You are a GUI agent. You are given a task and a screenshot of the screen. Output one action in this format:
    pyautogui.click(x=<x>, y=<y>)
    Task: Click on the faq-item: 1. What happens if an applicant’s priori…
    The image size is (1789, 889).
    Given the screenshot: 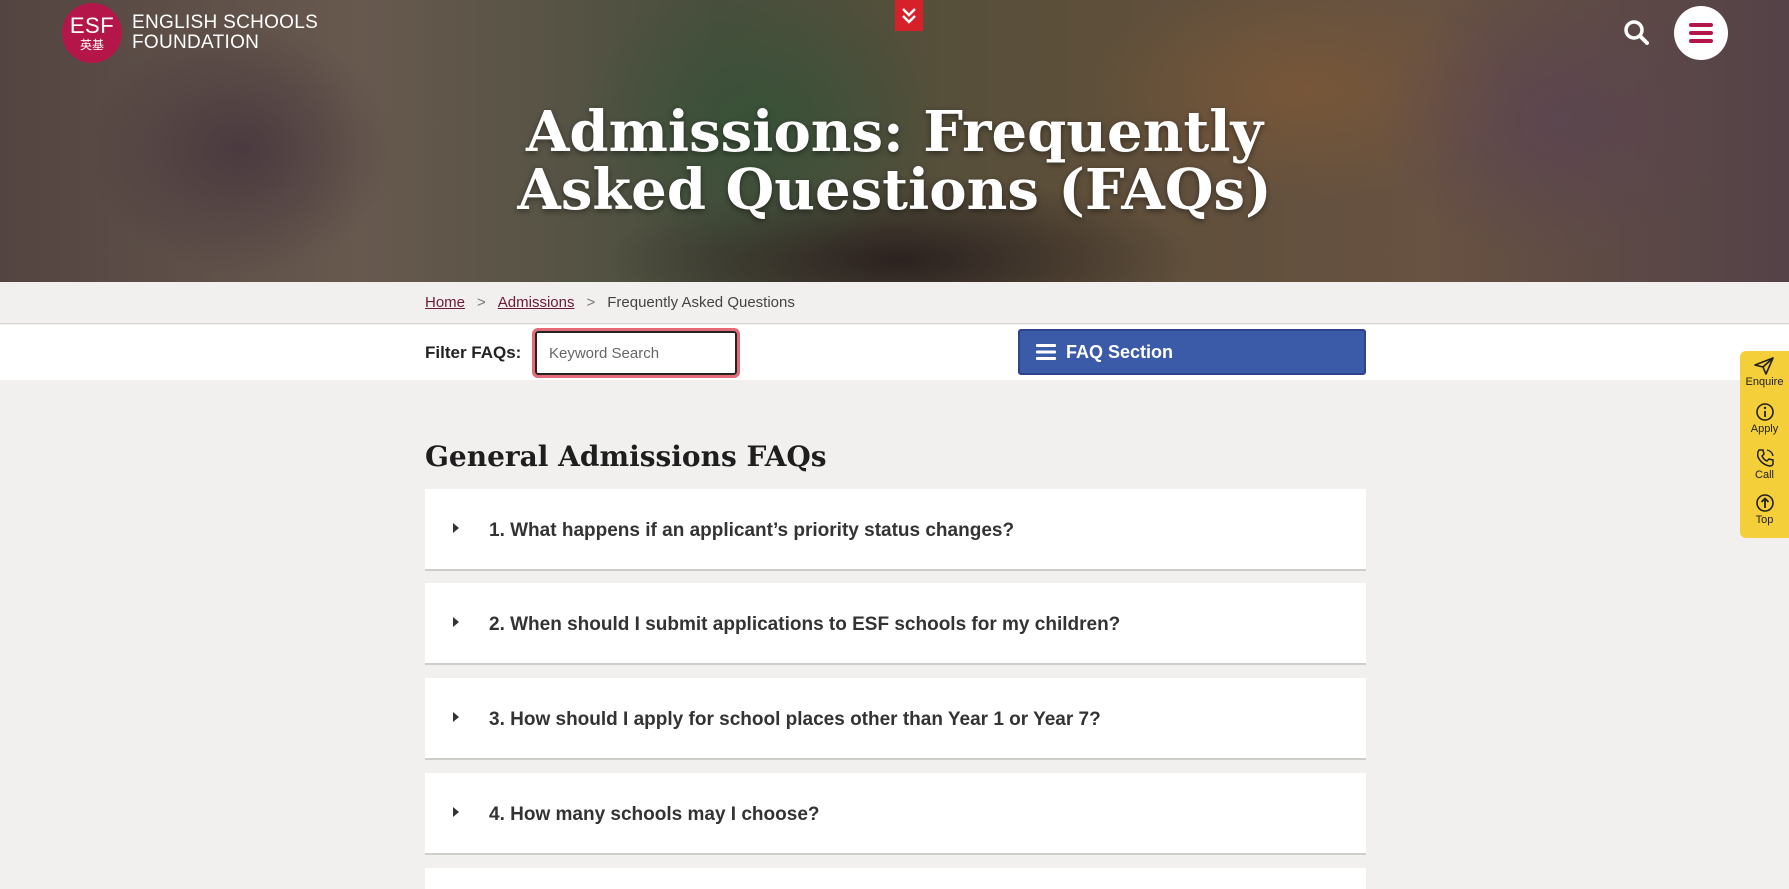 What is the action you would take?
    pyautogui.click(x=895, y=530)
    